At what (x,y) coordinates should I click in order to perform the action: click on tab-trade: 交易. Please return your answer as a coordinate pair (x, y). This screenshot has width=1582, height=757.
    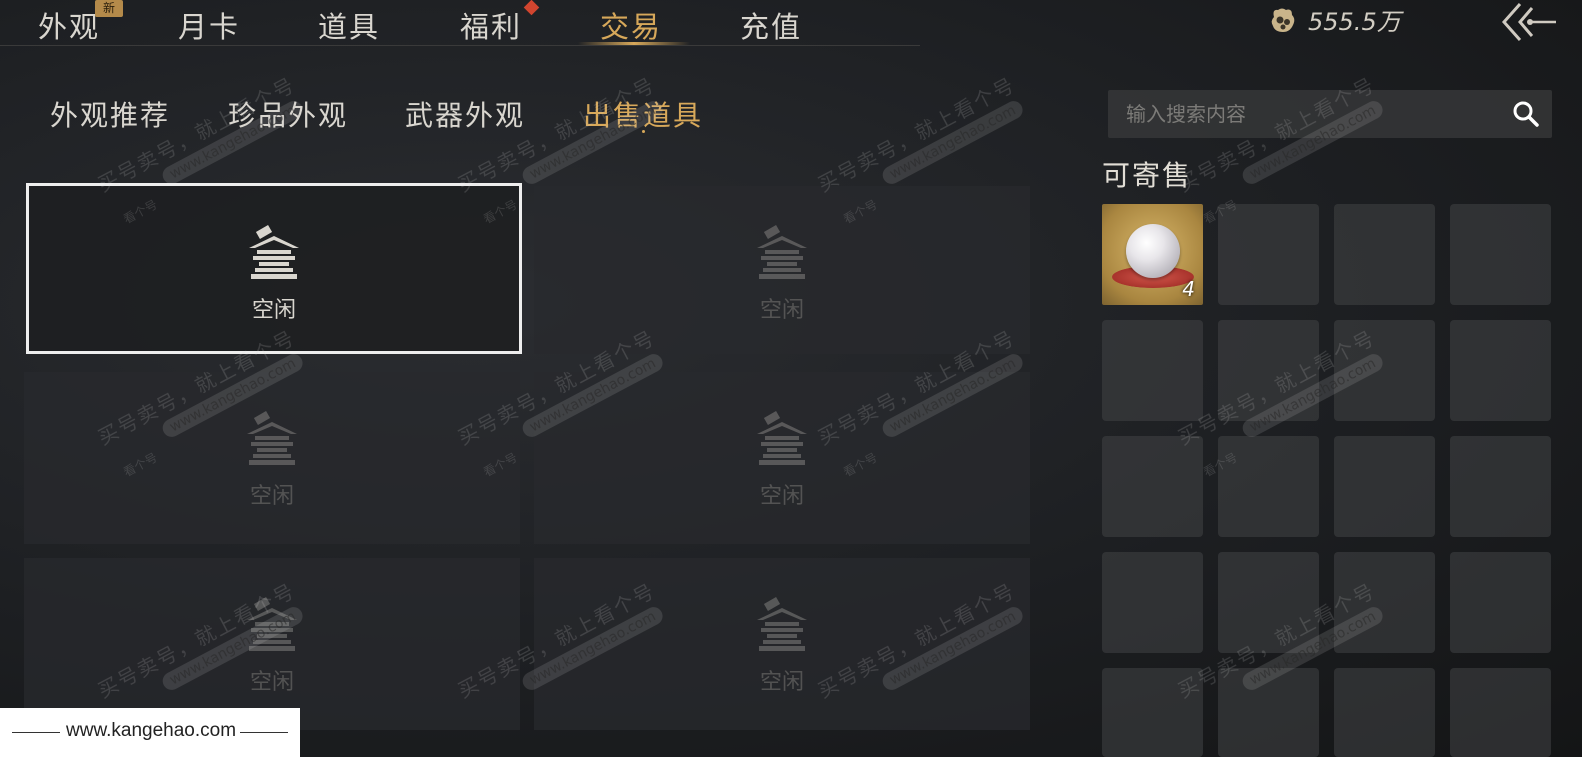
    Looking at the image, I should click on (631, 25).